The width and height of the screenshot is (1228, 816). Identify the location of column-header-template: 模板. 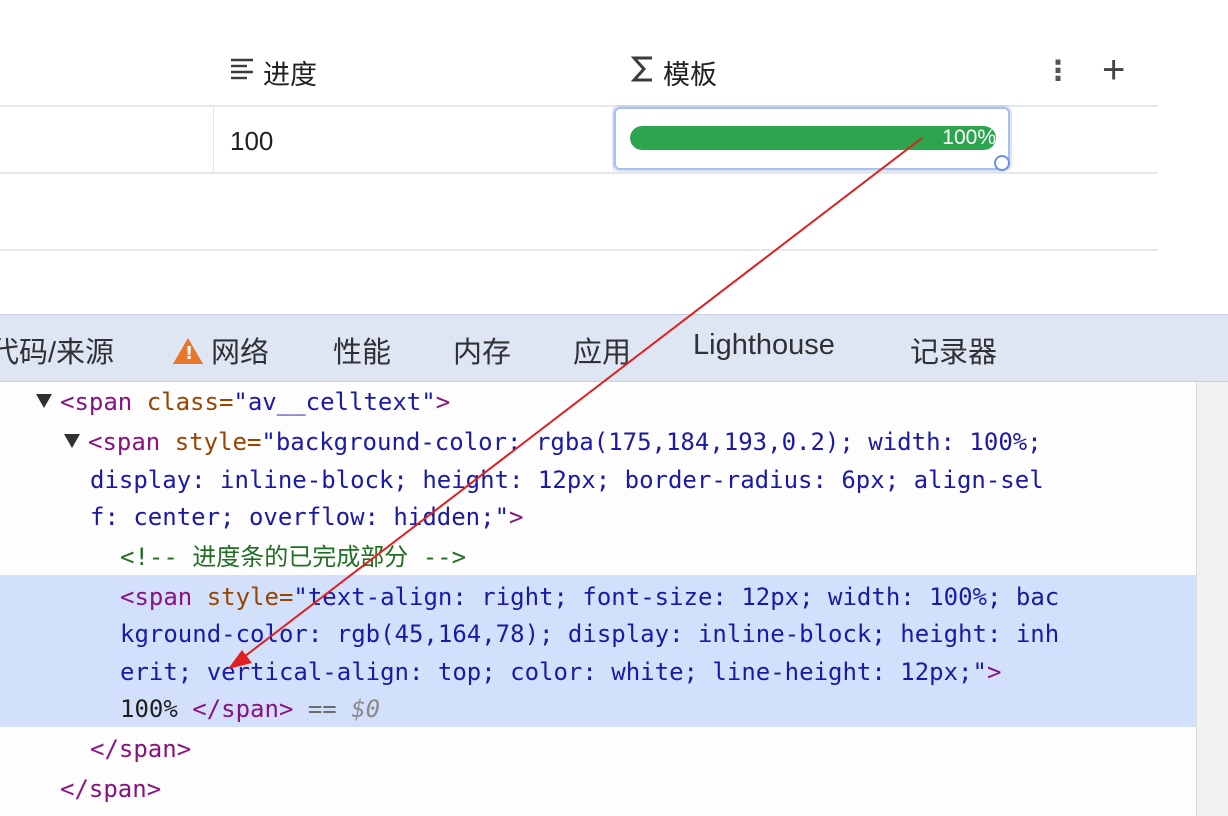
(673, 72).